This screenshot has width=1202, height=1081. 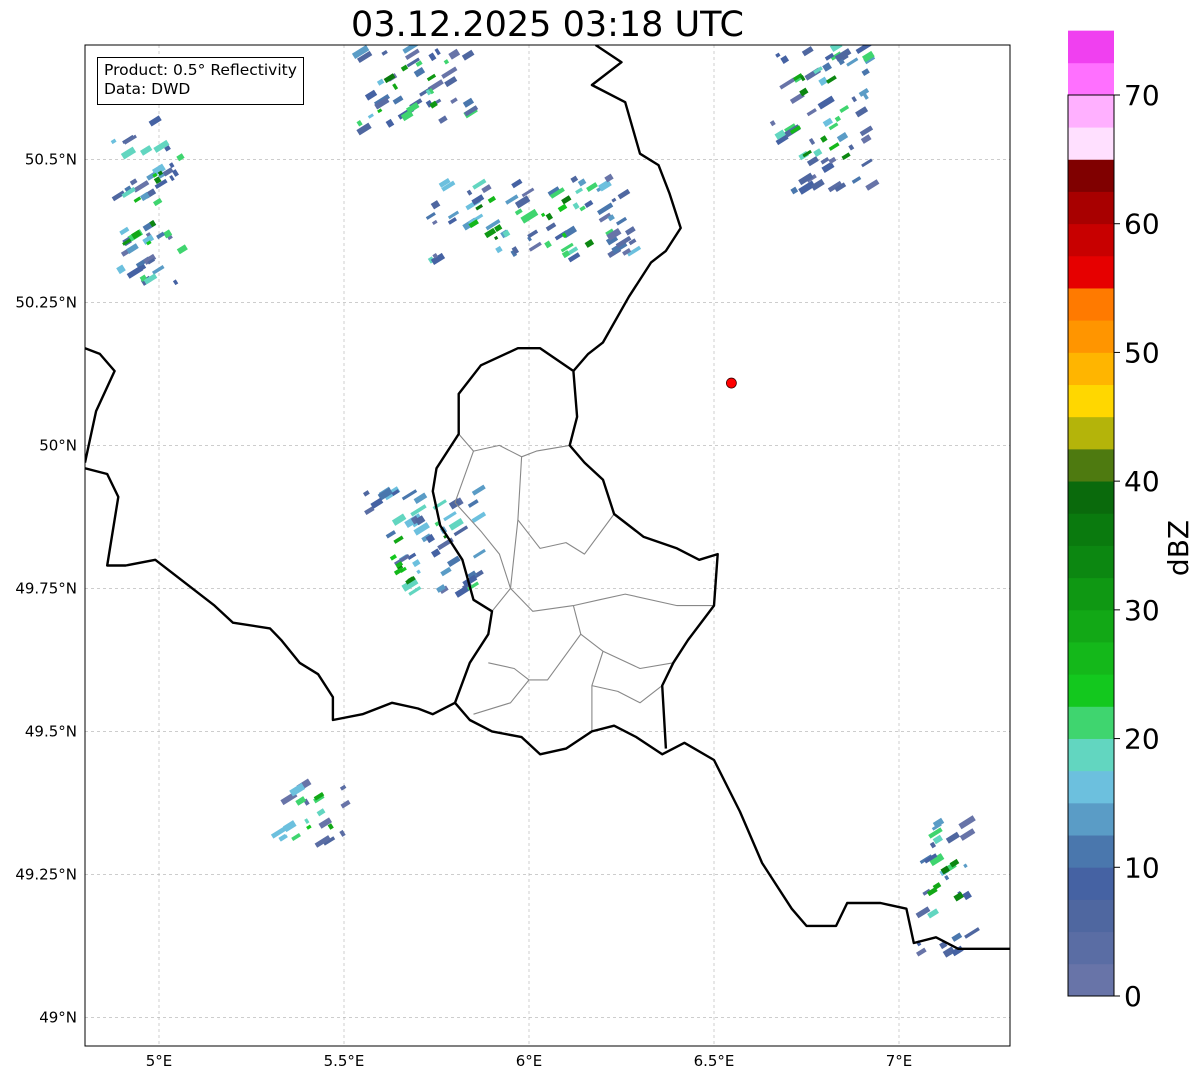 What do you see at coordinates (46, 302) in the screenshot?
I see `lat-tick-label: 50.25°N` at bounding box center [46, 302].